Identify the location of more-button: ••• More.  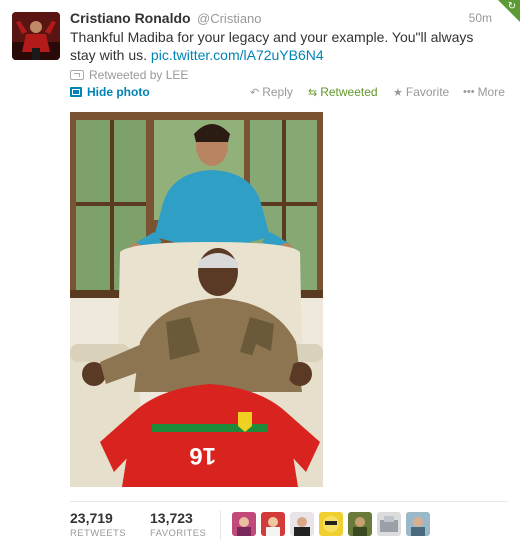
(484, 92).